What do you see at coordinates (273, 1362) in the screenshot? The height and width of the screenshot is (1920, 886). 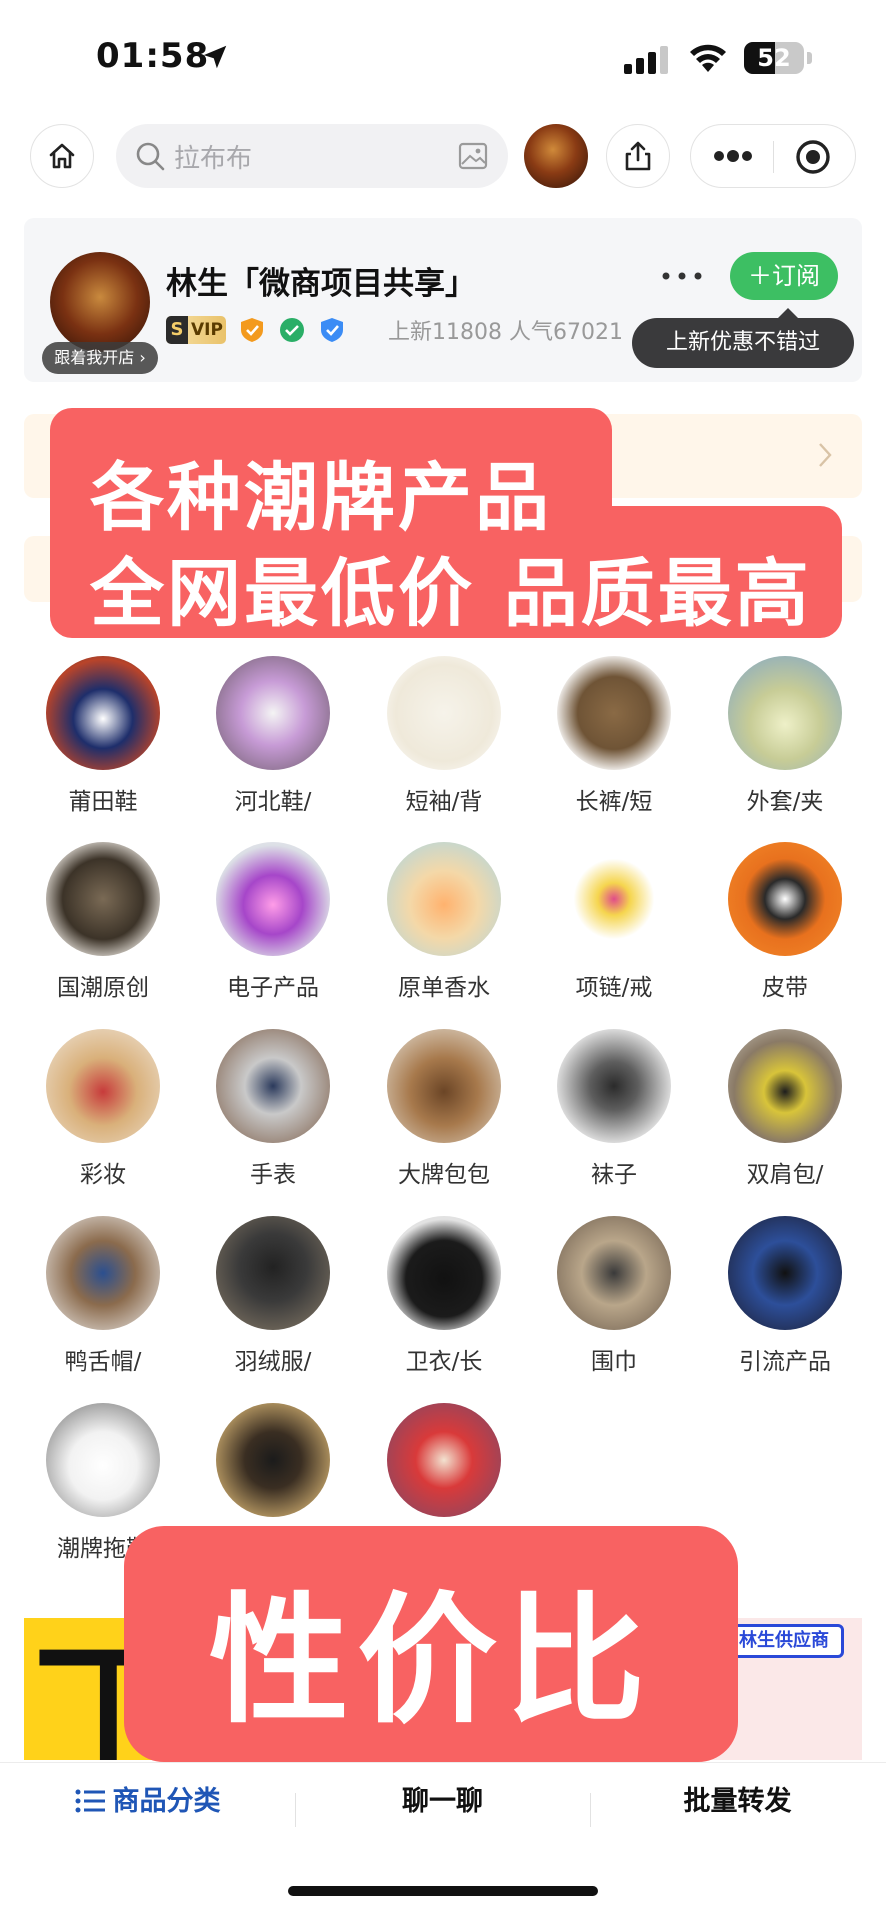 I see `category-label: 羽绒服/` at bounding box center [273, 1362].